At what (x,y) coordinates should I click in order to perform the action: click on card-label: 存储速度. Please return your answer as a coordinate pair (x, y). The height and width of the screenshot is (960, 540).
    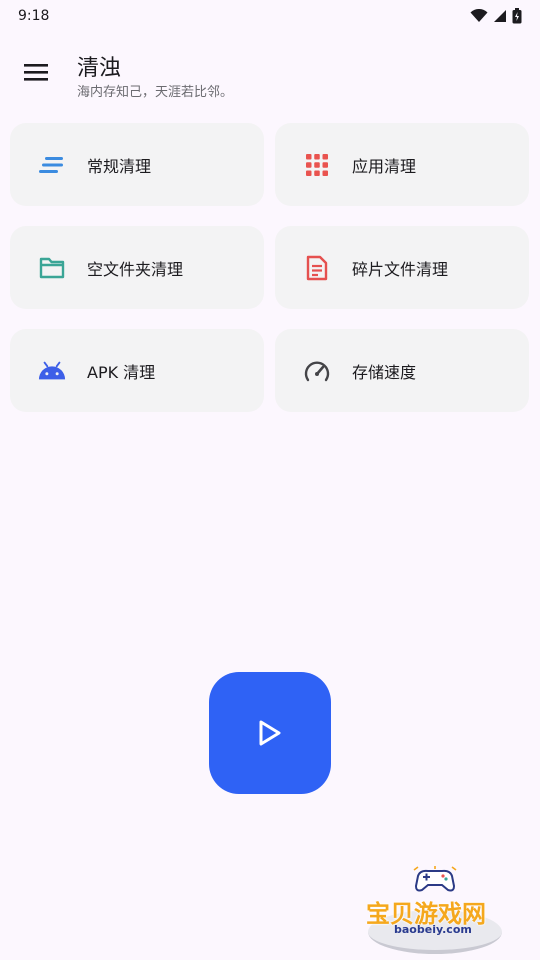
    Looking at the image, I should click on (384, 372).